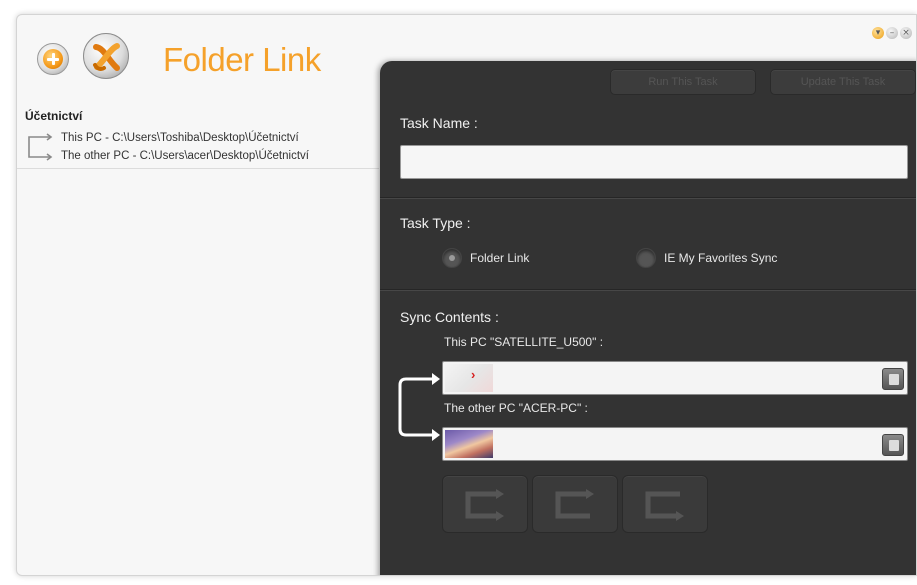  Describe the element at coordinates (524, 342) in the screenshot. I see `this-pc-label: This PC "SATELLITE_U500" :` at that location.